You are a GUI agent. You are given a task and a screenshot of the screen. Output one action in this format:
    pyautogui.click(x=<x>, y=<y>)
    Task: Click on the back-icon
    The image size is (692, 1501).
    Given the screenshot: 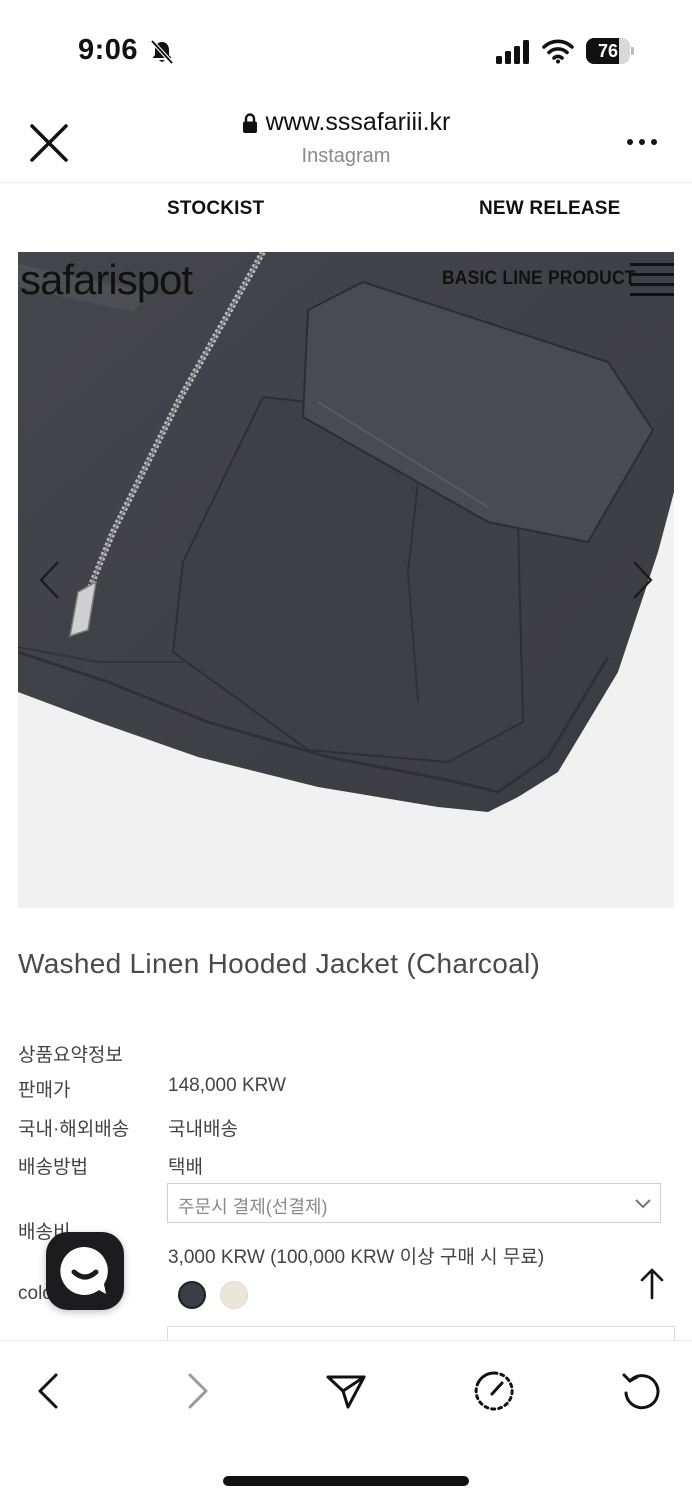 What is the action you would take?
    pyautogui.click(x=48, y=1391)
    